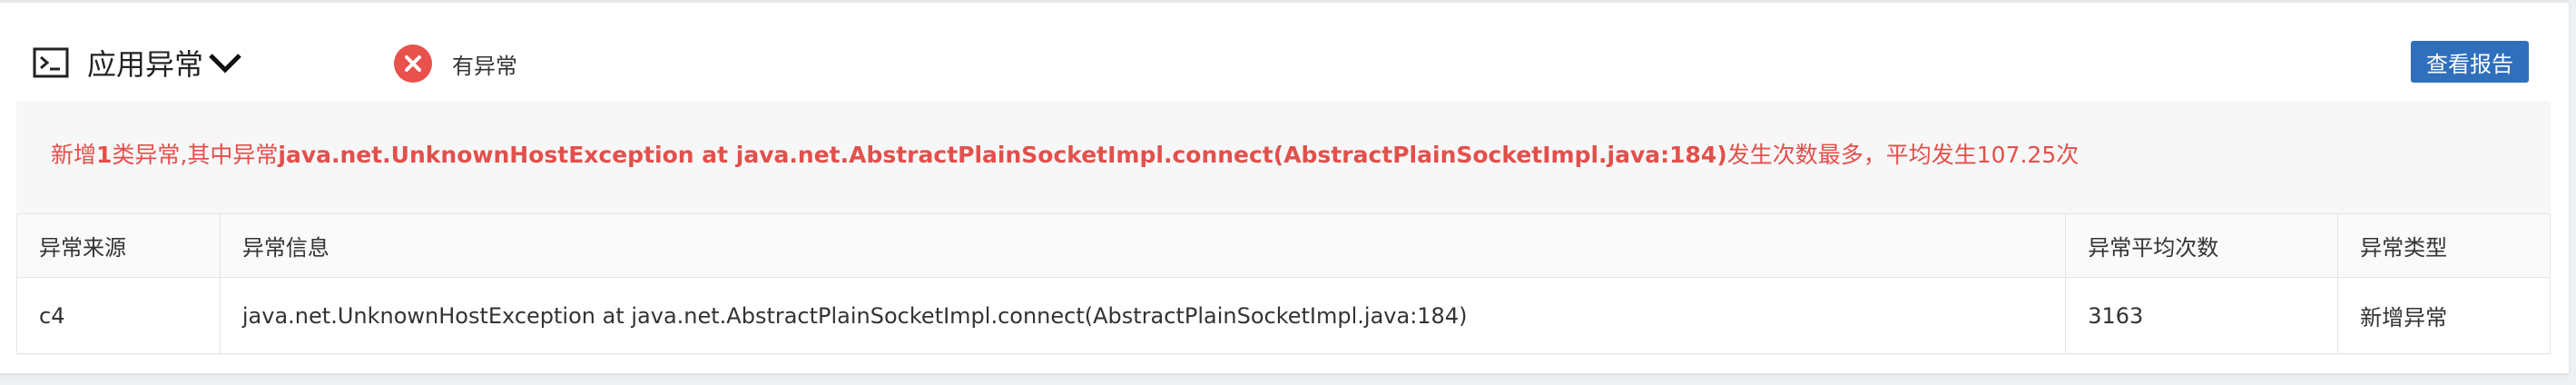  What do you see at coordinates (2202, 245) in the screenshot?
I see `column-header-avg-count: 异常平均次数` at bounding box center [2202, 245].